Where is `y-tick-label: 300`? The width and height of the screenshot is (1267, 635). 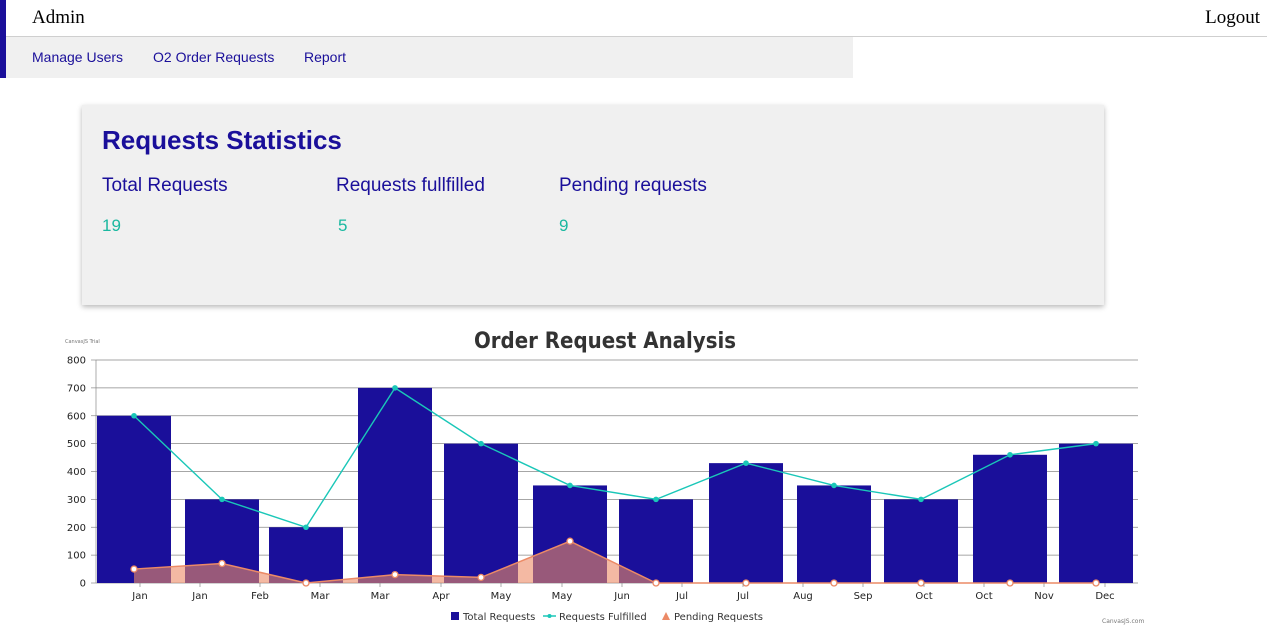 y-tick-label: 300 is located at coordinates (76, 500).